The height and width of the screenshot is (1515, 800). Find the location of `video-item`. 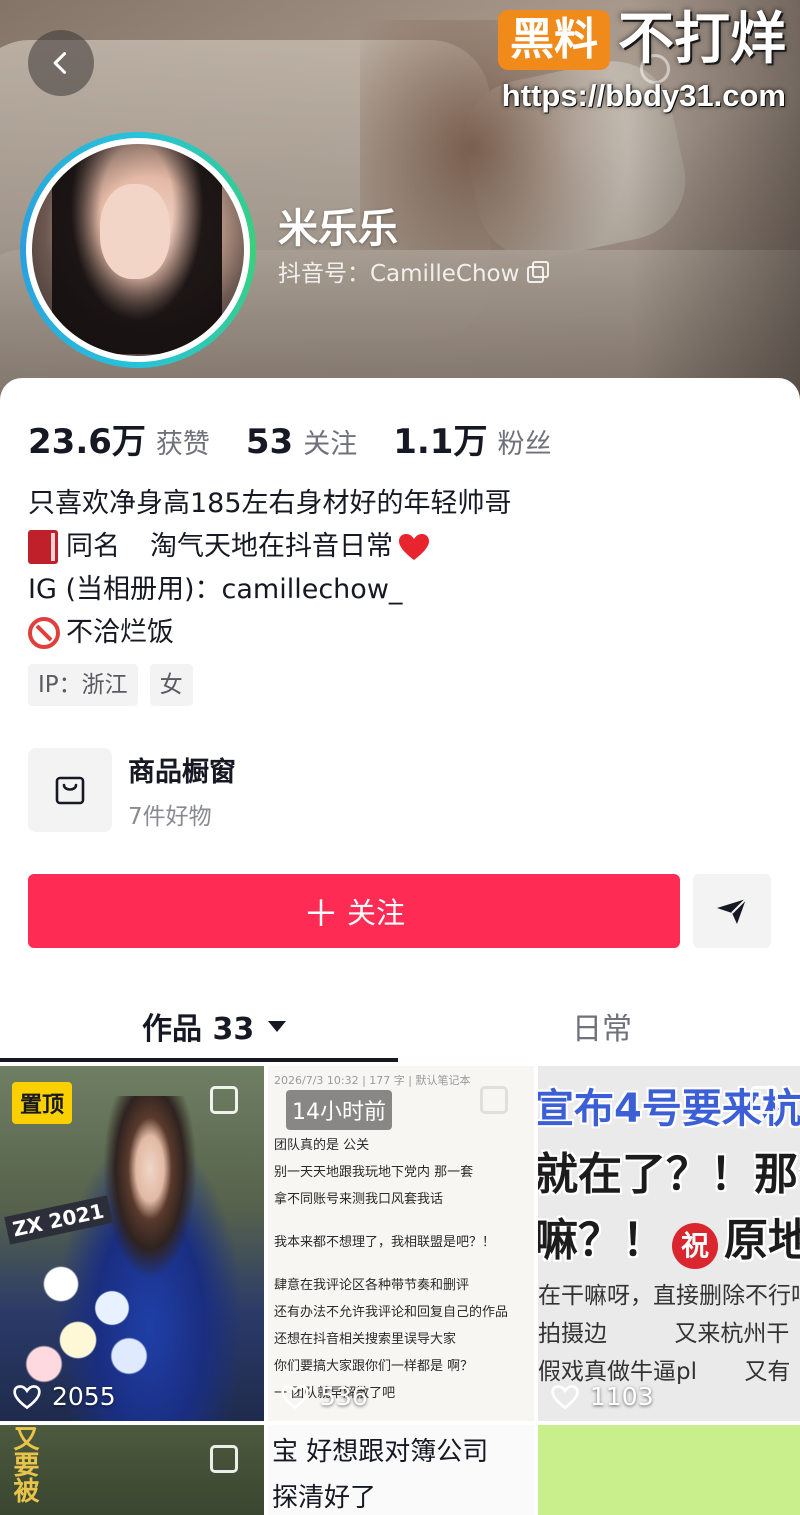

video-item is located at coordinates (669, 1470).